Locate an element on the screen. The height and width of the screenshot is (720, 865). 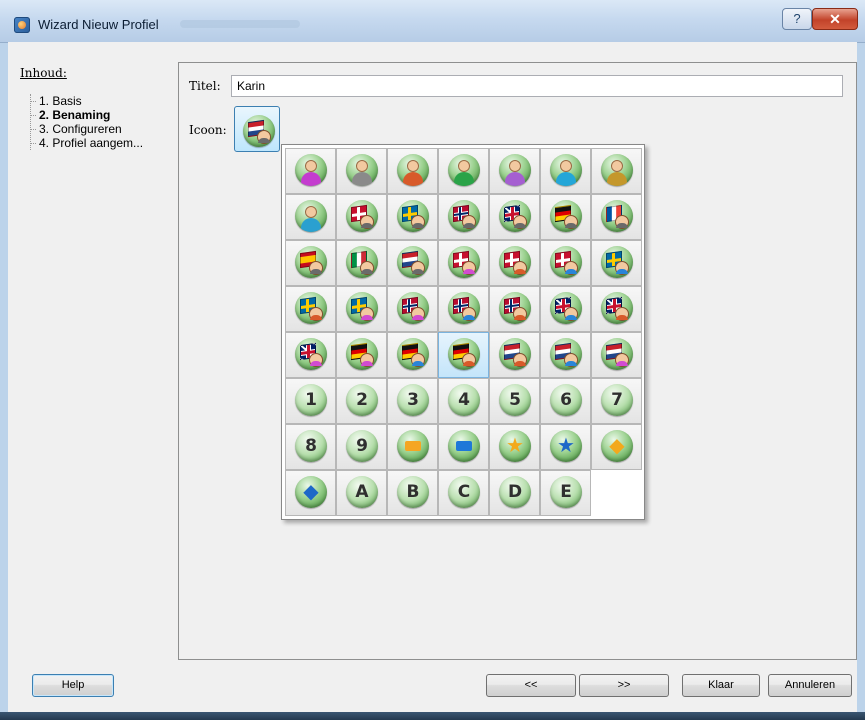
letter-5-icon: 5 is located at coordinates (515, 400).